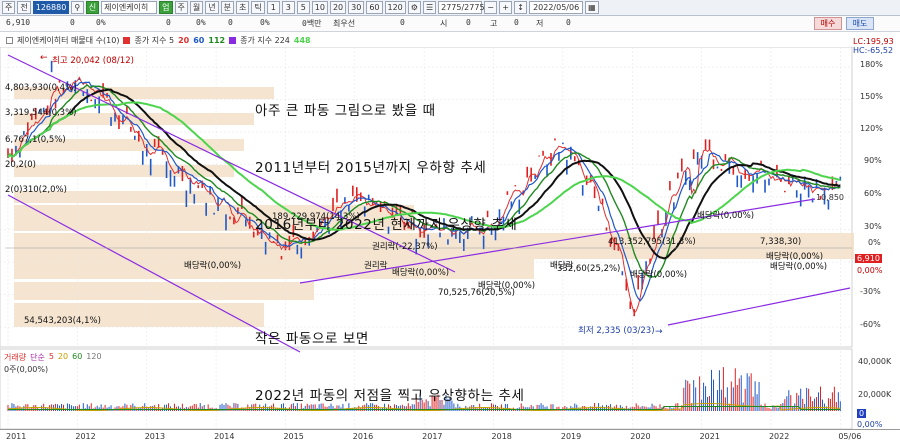  I want to click on quote-c9: 0, so click(402, 22).